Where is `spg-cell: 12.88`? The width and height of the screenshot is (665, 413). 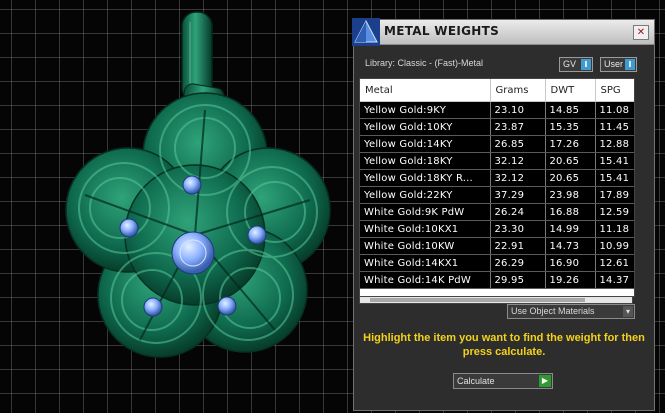 spg-cell: 12.88 is located at coordinates (614, 144).